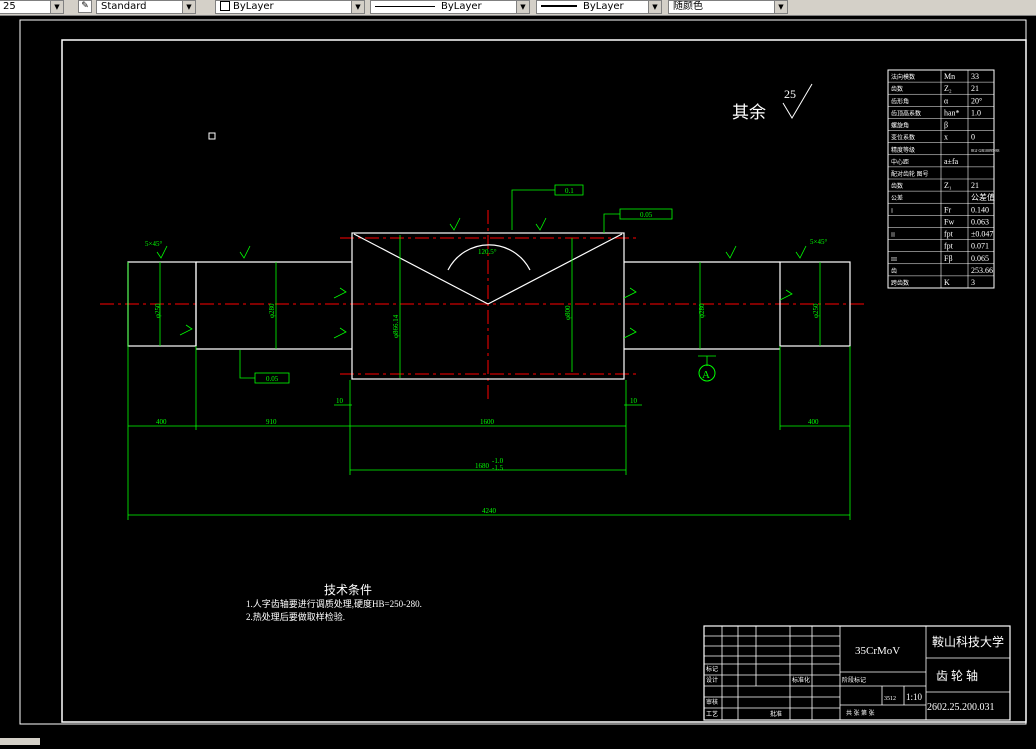 The image size is (1036, 749). I want to click on roughness-value: 25, so click(790, 94).